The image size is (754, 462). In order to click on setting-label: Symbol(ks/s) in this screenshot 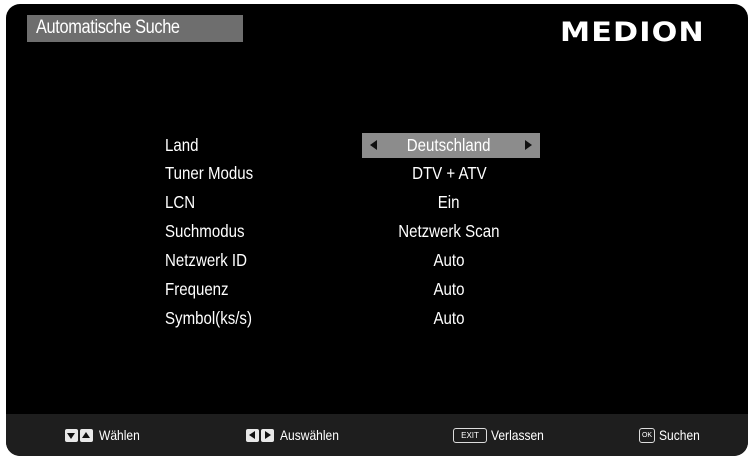, I will do `click(208, 318)`.